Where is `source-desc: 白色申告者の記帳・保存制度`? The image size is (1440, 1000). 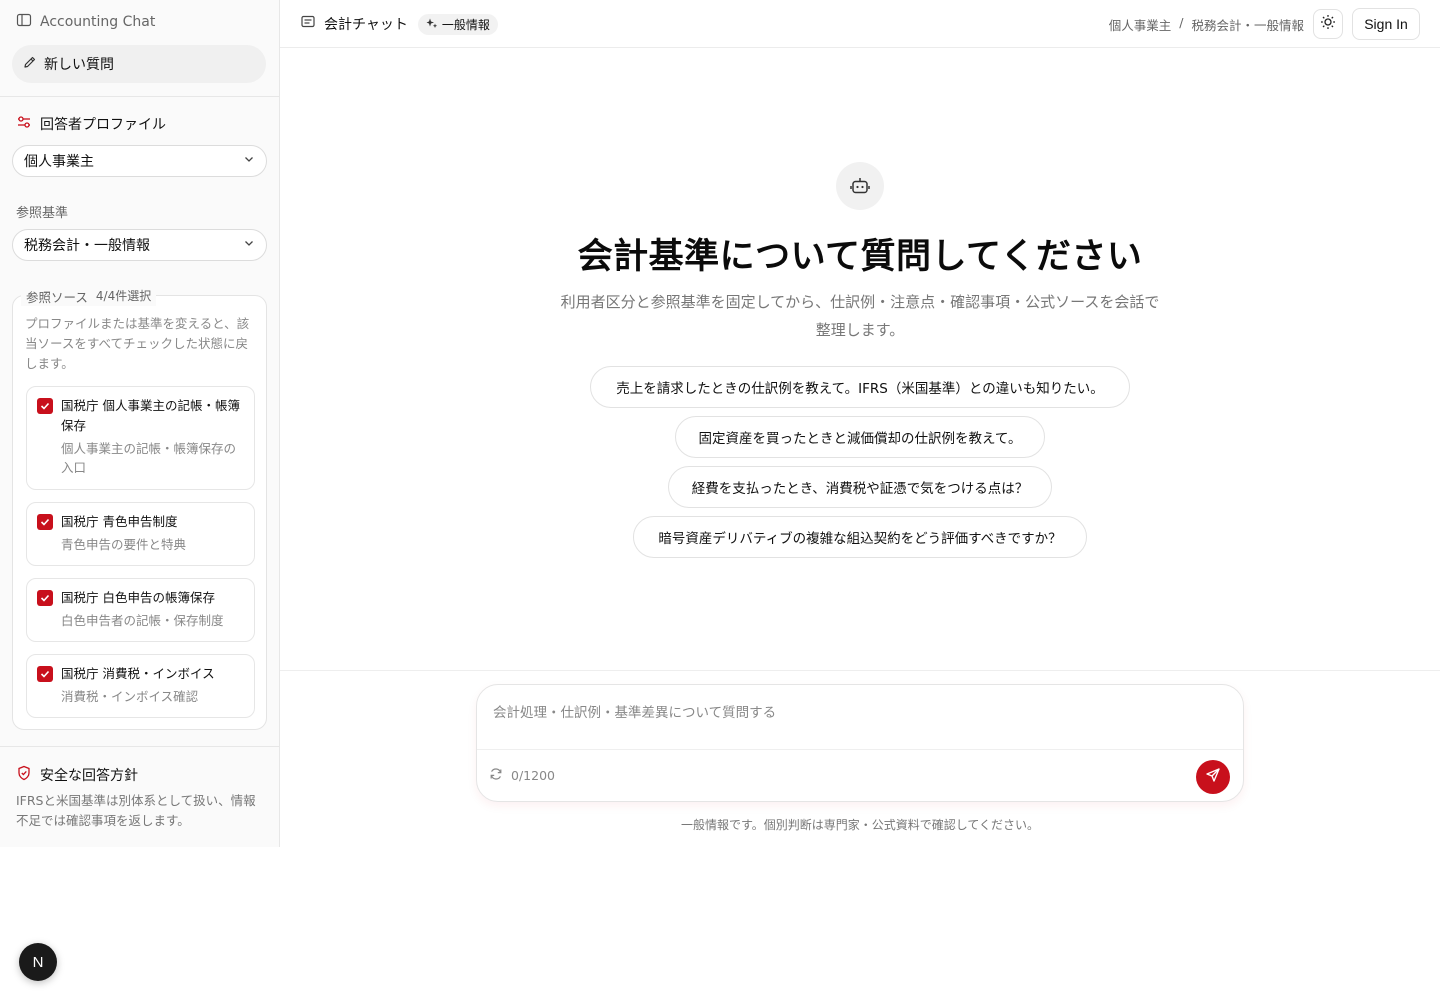 source-desc: 白色申告者の記帳・保存制度 is located at coordinates (142, 620).